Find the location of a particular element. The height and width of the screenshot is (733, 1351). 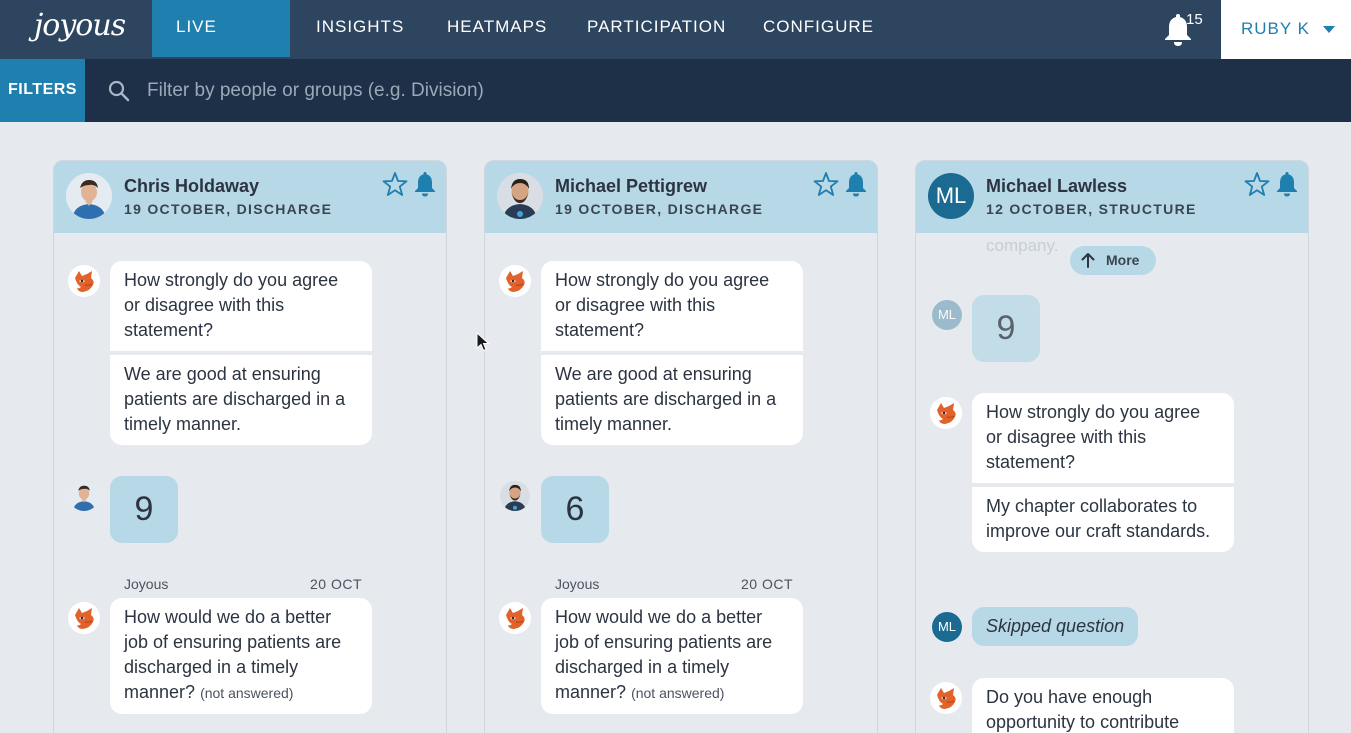

user-menu: RUBY K is located at coordinates (1286, 29).